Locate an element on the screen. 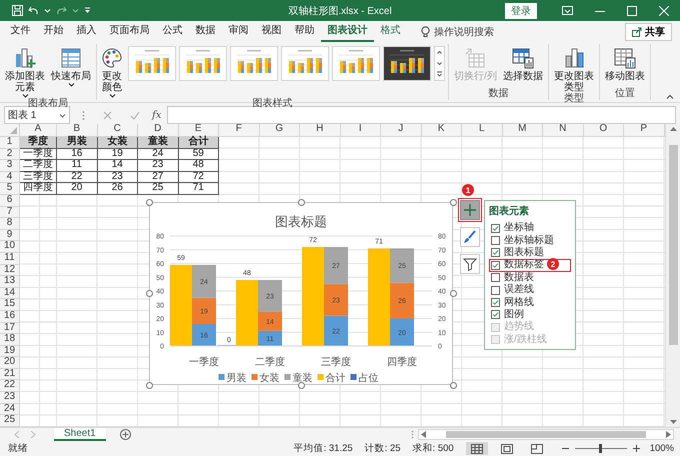 Image resolution: width=680 pixels, height=462 pixels. checkbox-label: 数据标签 is located at coordinates (524, 265).